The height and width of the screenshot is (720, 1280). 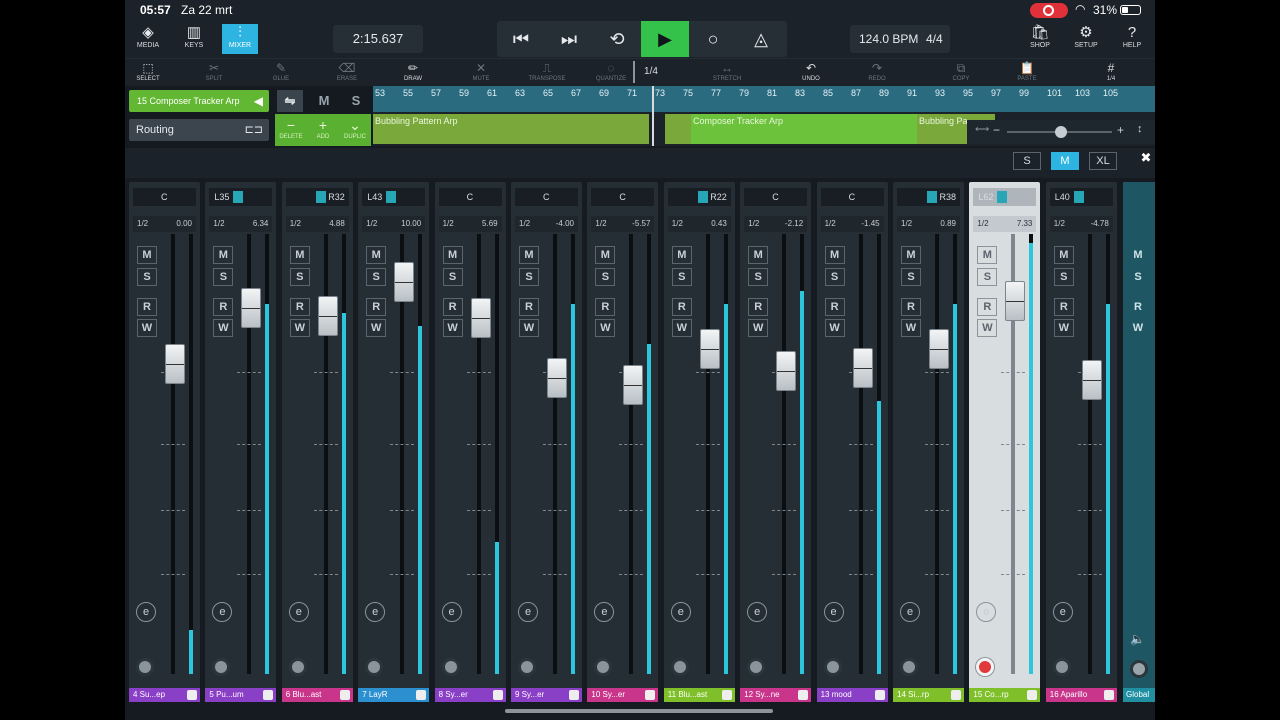 What do you see at coordinates (1027, 71) in the screenshot?
I see `tool-paste: 📋 PASTE` at bounding box center [1027, 71].